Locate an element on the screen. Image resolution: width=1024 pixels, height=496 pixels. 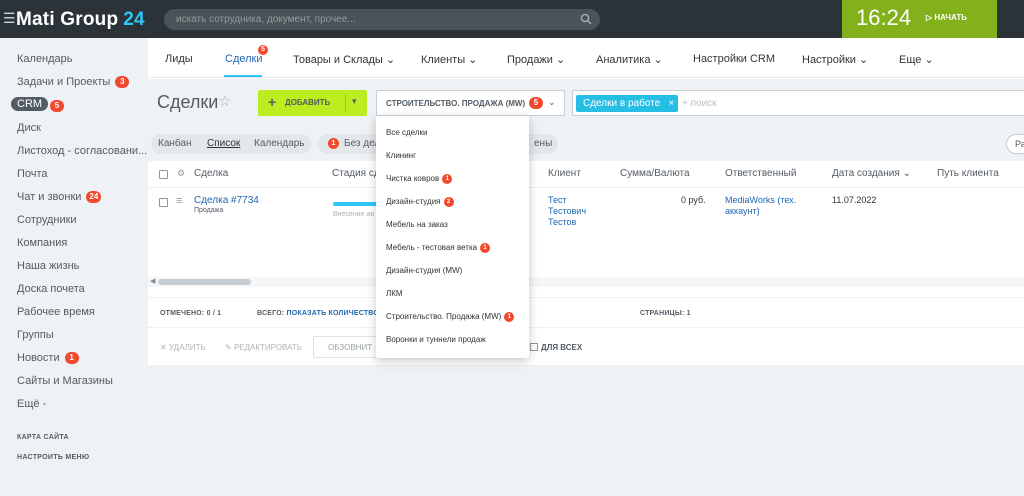
filter-search: Сделки в работе × is located at coordinates (798, 103).